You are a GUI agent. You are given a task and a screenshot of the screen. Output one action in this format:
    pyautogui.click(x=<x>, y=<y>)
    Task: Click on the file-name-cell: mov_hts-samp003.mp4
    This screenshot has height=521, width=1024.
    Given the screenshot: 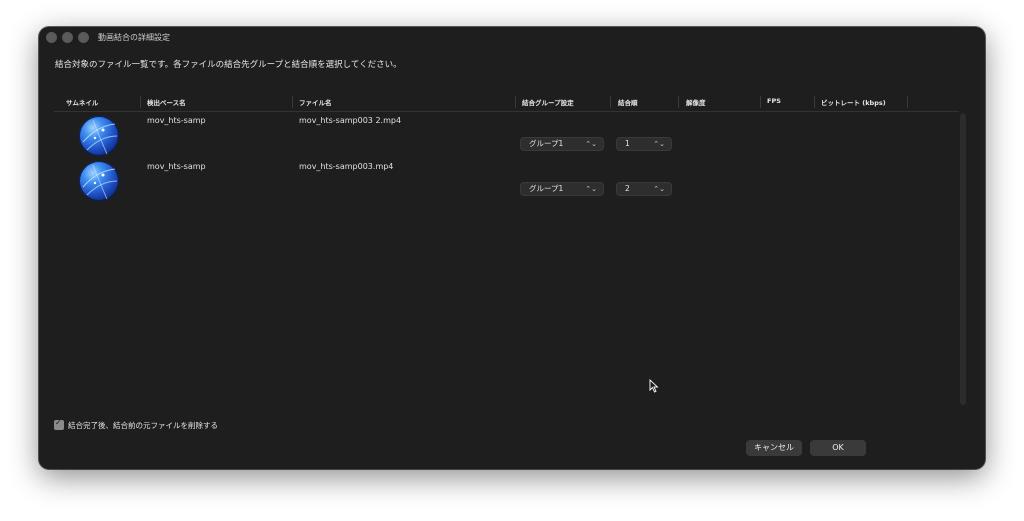 What is the action you would take?
    pyautogui.click(x=346, y=166)
    